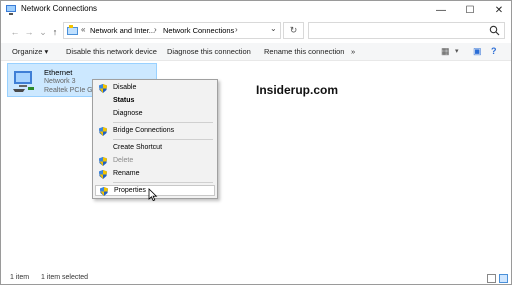  I want to click on diagnose-connection-button: Diagnose this connection, so click(209, 51).